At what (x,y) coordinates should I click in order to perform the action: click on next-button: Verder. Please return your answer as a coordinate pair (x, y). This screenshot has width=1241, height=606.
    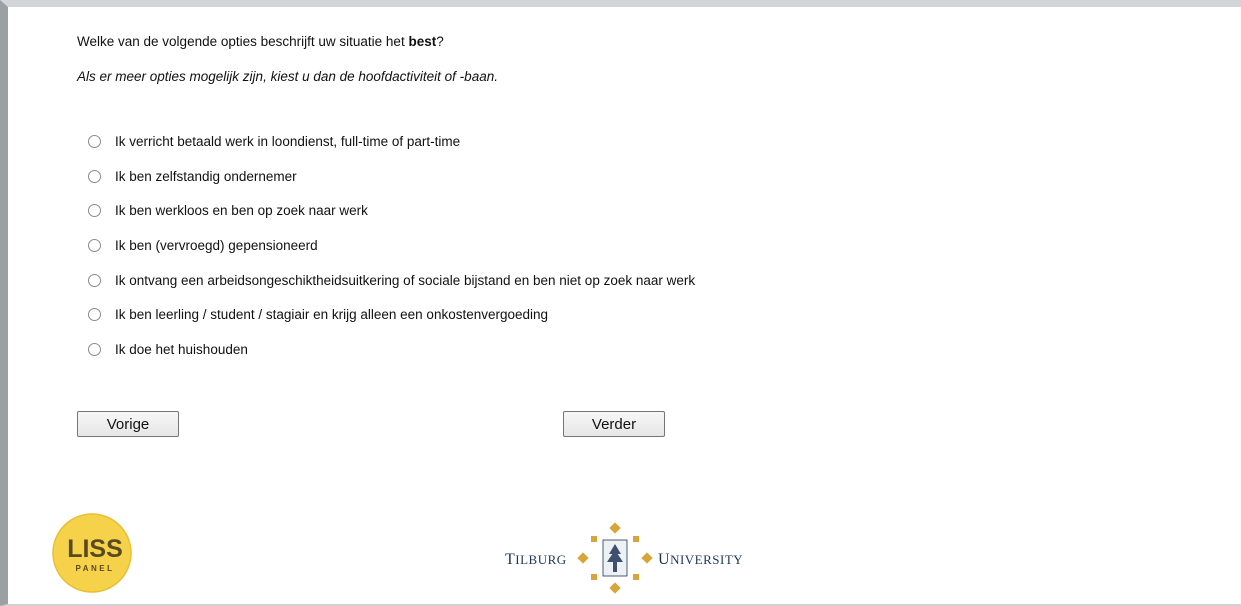
    Looking at the image, I should click on (614, 424).